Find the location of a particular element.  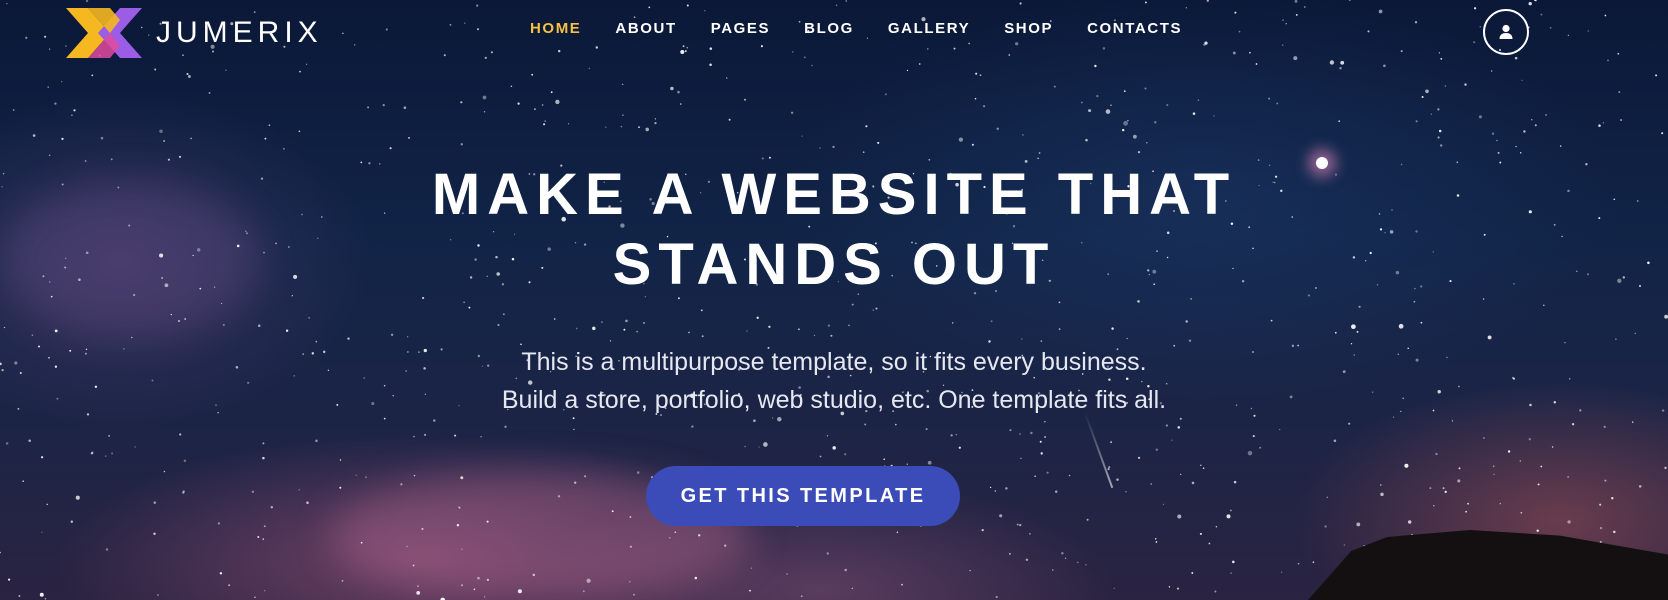

brand-logo: JUMERIX is located at coordinates (194, 33).